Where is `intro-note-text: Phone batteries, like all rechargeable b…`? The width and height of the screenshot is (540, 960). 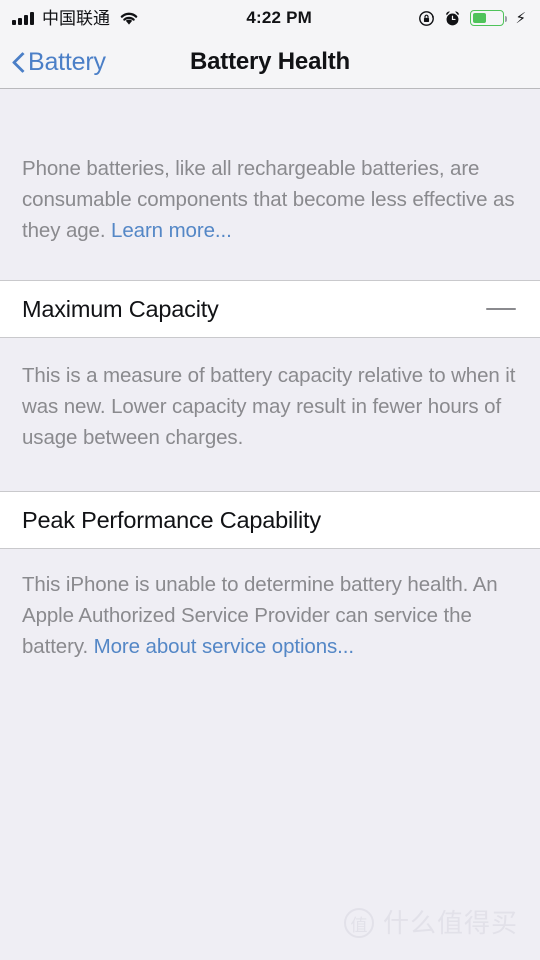 intro-note-text: Phone batteries, like all rechargeable b… is located at coordinates (268, 199).